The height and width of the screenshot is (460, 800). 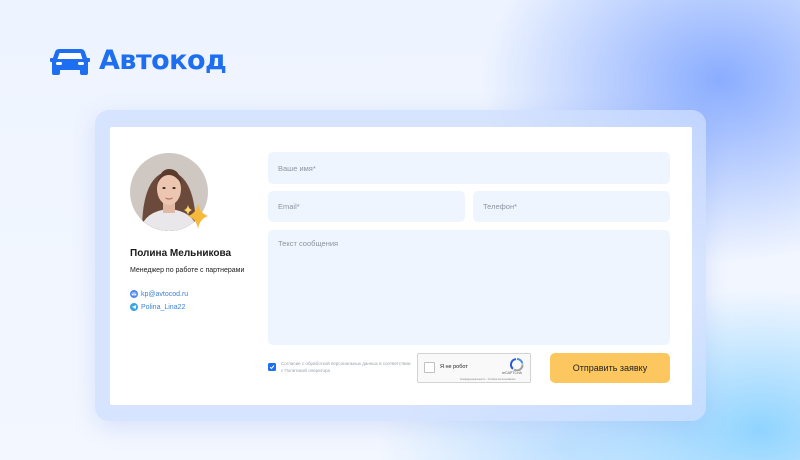 What do you see at coordinates (500, 206) in the screenshot?
I see `phone-placeholder: Телефон*` at bounding box center [500, 206].